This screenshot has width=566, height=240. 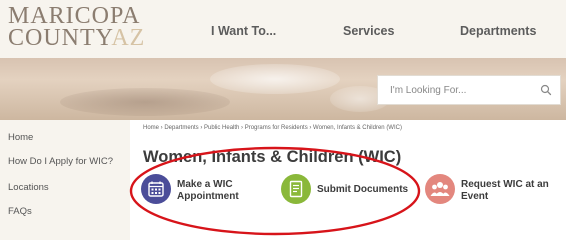 What do you see at coordinates (505, 190) in the screenshot?
I see `request-event-label: Request WIC at an Event` at bounding box center [505, 190].